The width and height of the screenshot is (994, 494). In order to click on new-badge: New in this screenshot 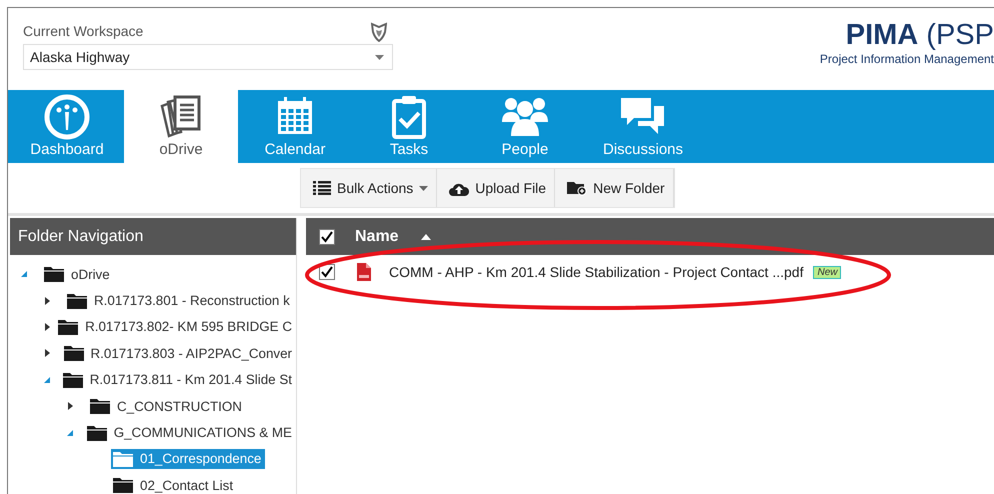, I will do `click(827, 272)`.